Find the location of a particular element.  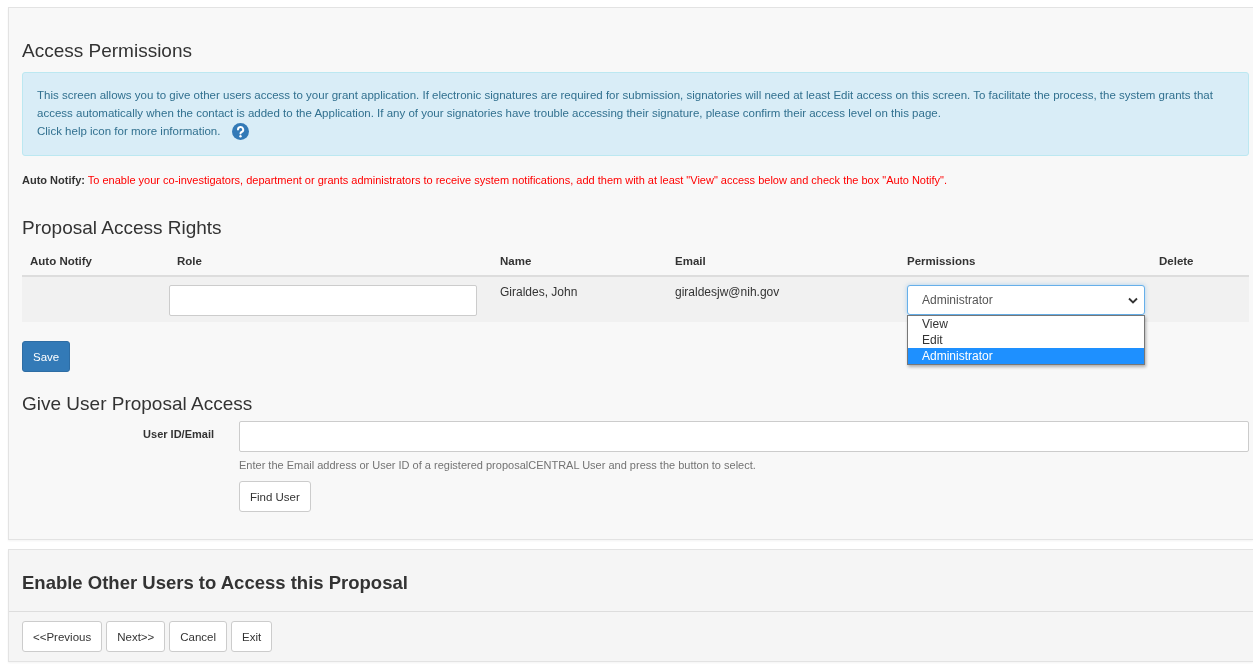

field-label: User ID/Email is located at coordinates (178, 433).